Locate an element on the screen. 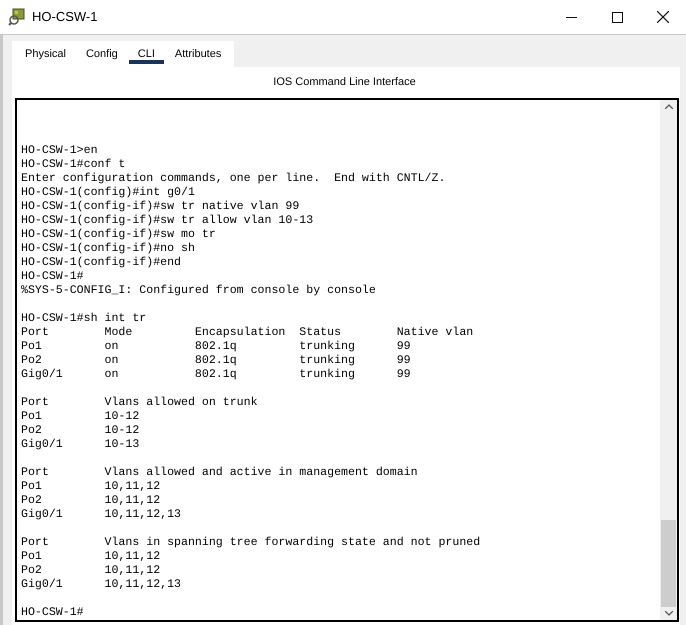 Image resolution: width=686 pixels, height=625 pixels. tab: Config is located at coordinates (102, 54).